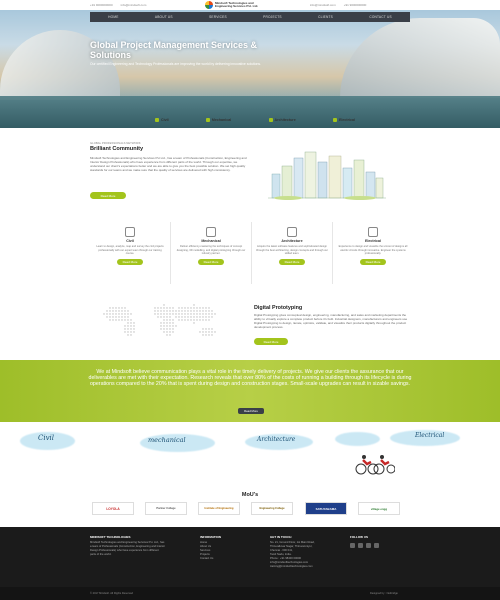 This screenshot has height=600, width=500. I want to click on electrical-read-more-button: Read More, so click(373, 261).